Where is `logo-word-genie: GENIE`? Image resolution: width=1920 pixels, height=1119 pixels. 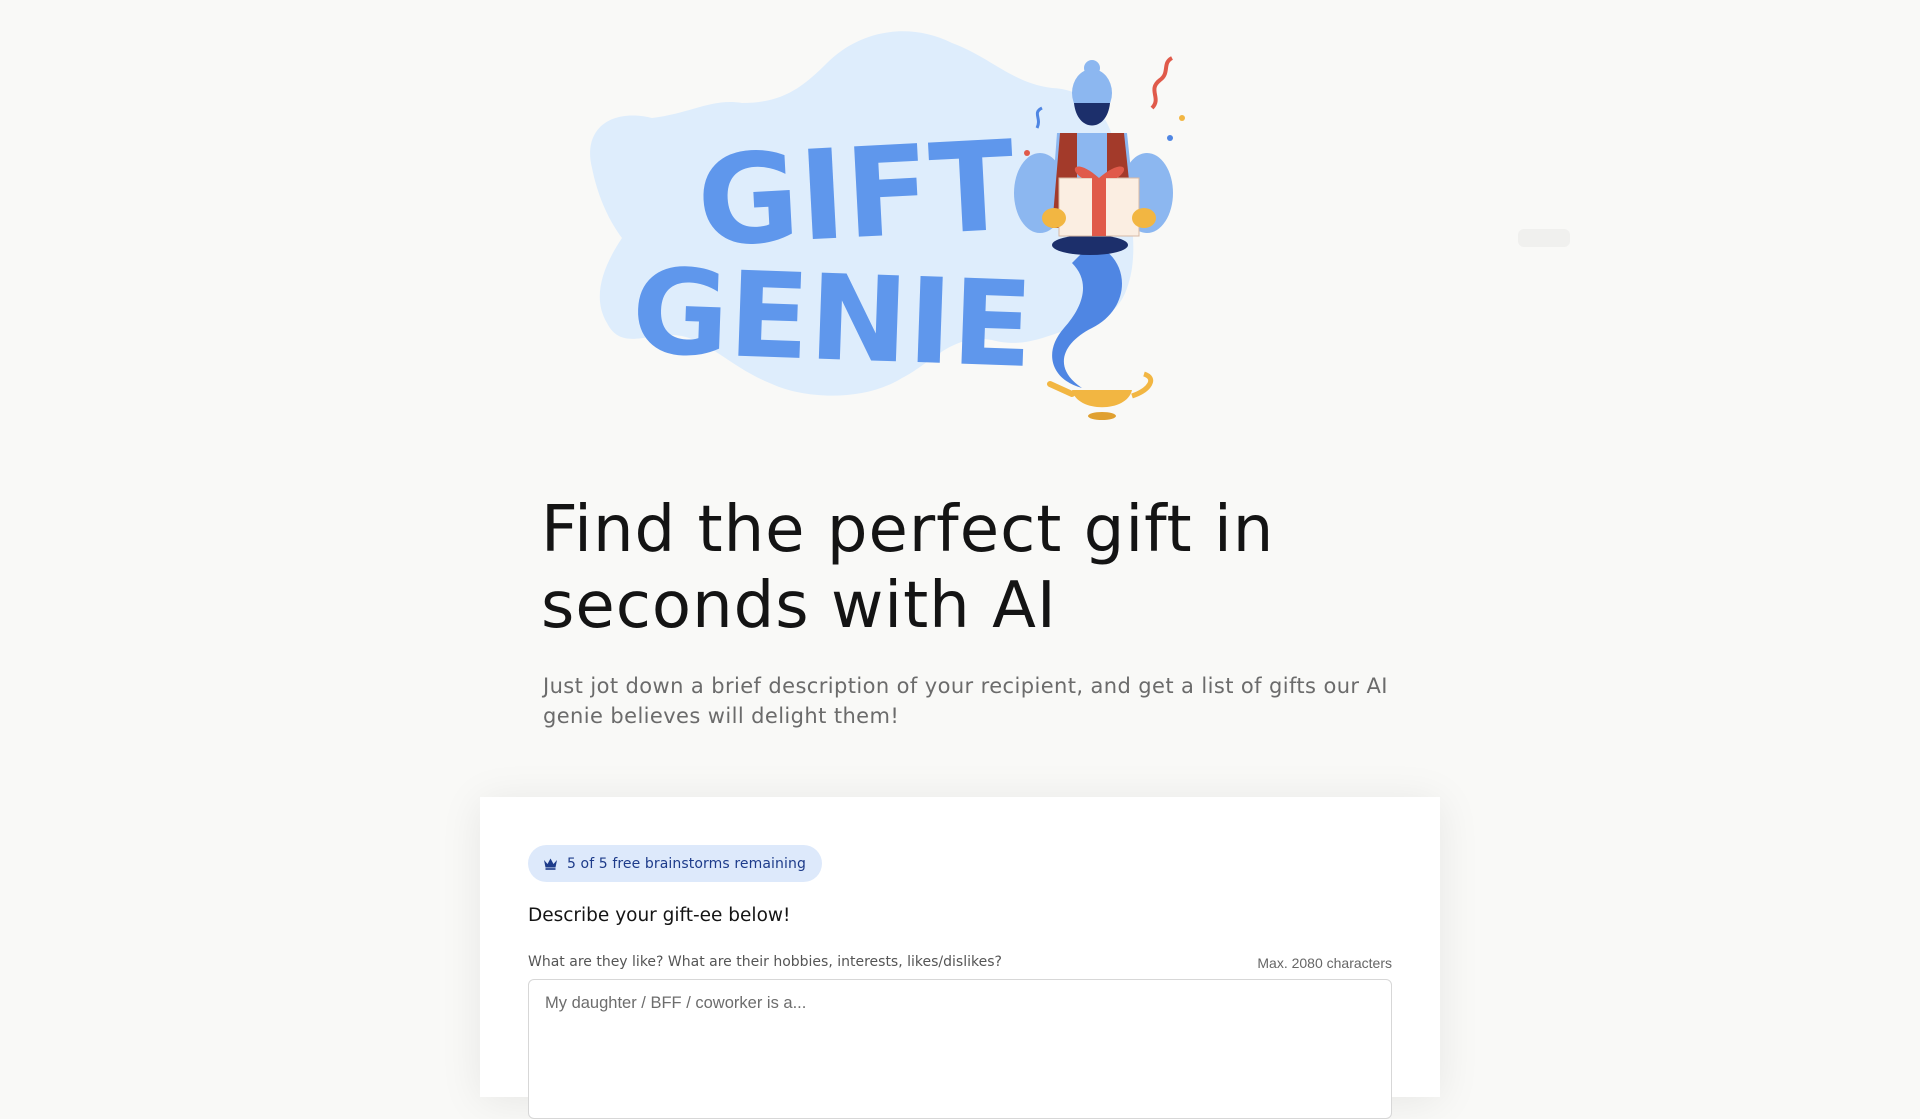 logo-word-genie: GENIE is located at coordinates (832, 318).